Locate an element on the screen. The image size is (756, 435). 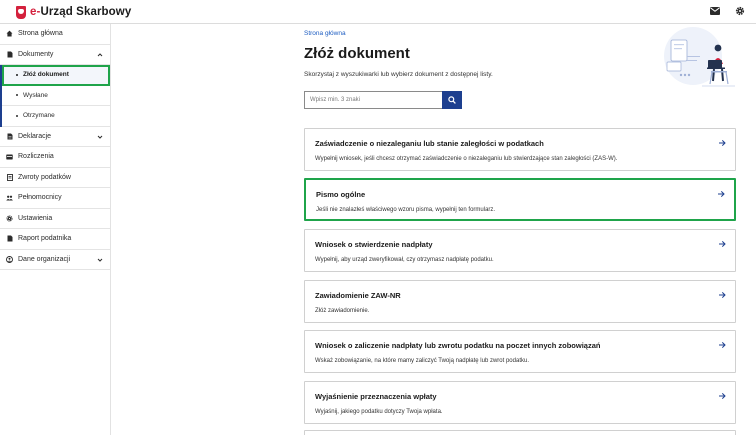
people-icon is located at coordinates (9, 197).